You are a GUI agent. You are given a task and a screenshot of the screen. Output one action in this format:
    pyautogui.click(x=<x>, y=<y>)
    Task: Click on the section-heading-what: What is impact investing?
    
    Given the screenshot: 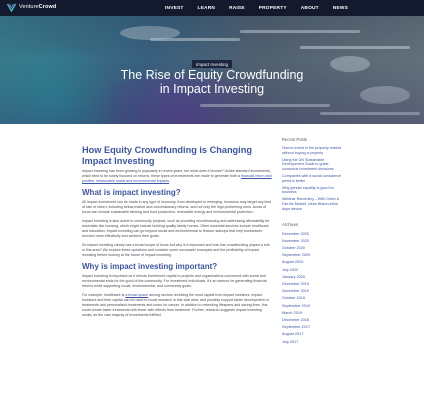 What is the action you would take?
    pyautogui.click(x=131, y=192)
    